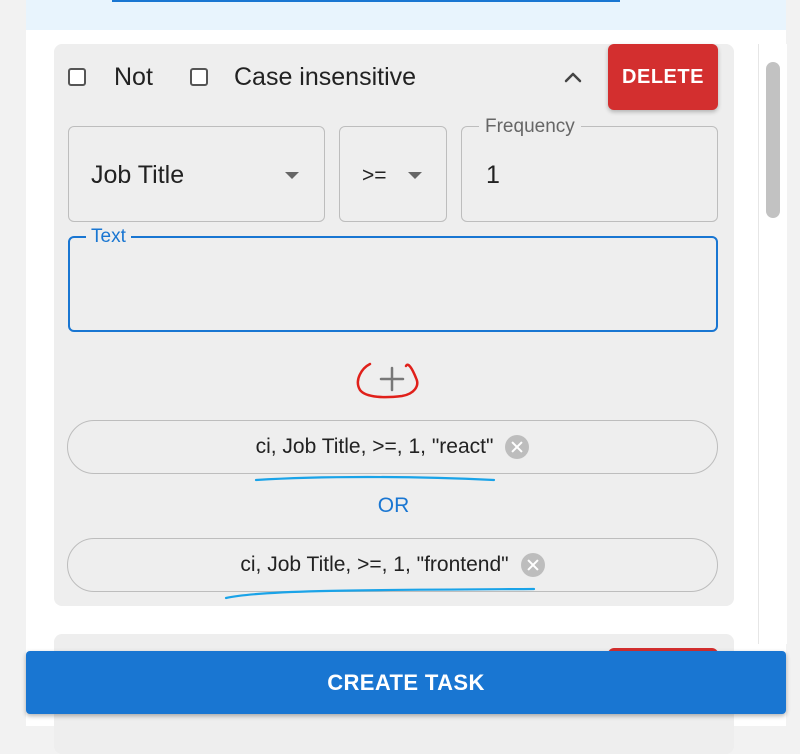 The width and height of the screenshot is (800, 754). I want to click on create-task-button: CREATE TASK, so click(406, 682).